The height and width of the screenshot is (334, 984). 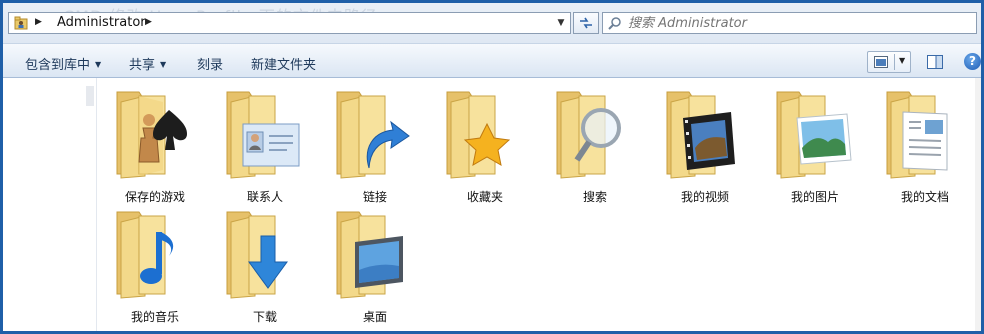 I want to click on folder-contacts: 联系人, so click(x=265, y=144).